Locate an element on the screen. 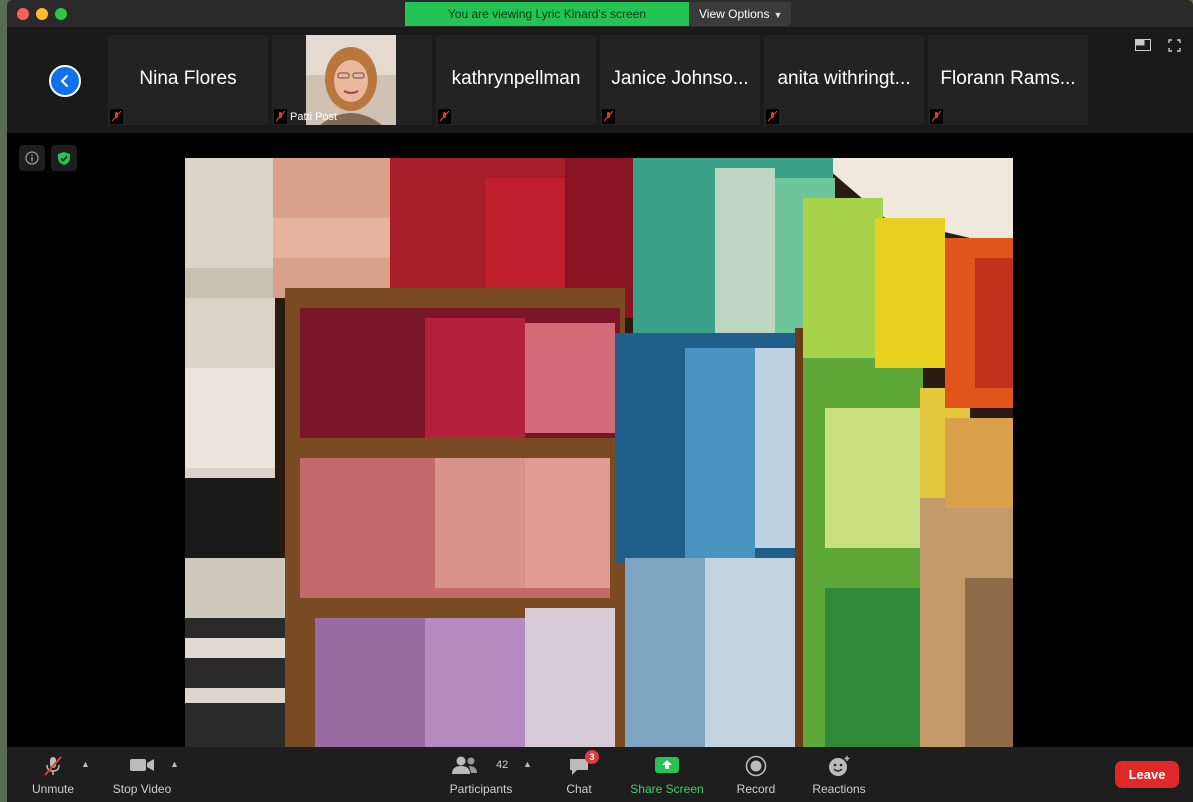 This screenshot has height=802, width=1193. participants-icon is located at coordinates (464, 765).